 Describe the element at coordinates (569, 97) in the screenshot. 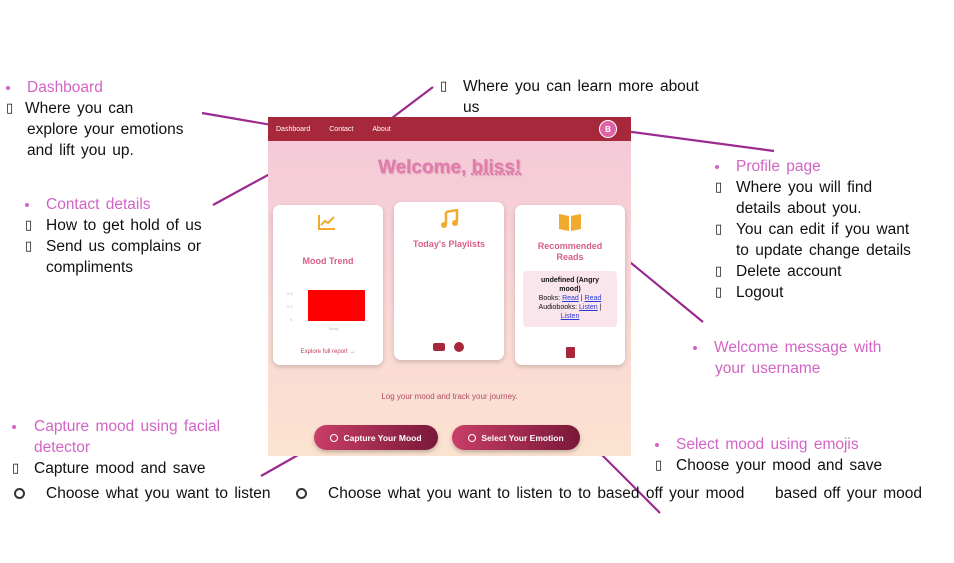

I see `annotation-about: ▯ Where you can learn more about us` at that location.